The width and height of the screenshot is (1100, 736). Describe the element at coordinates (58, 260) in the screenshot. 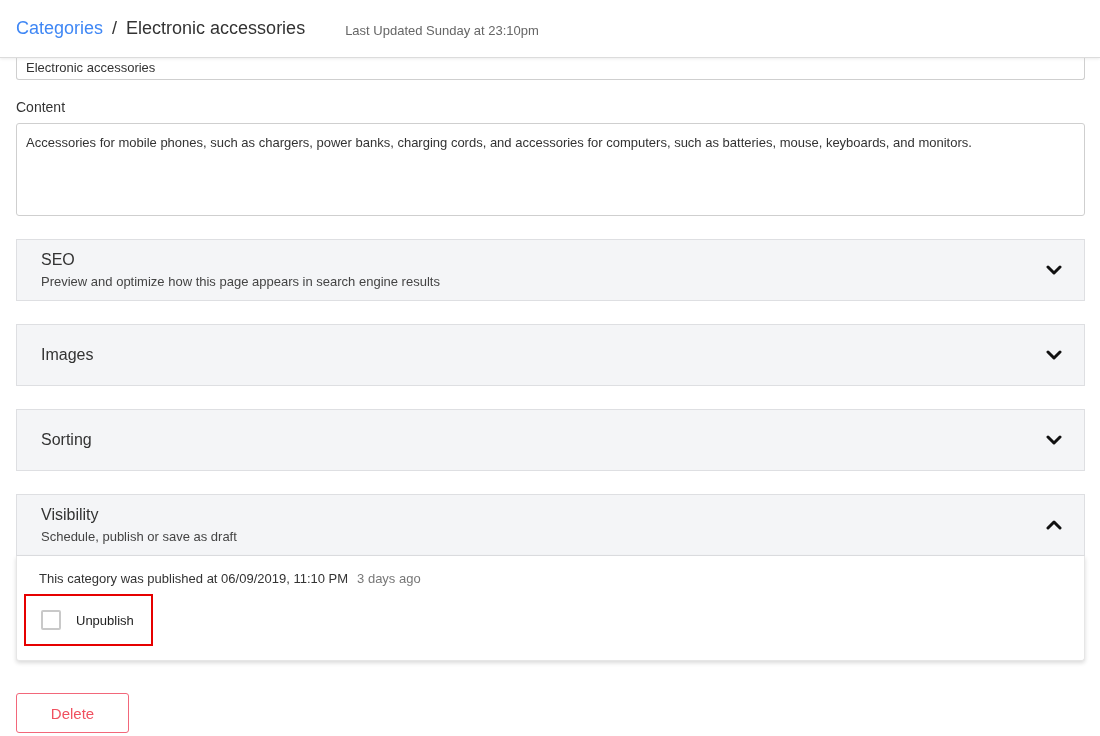

I see `section-title: SEO` at that location.